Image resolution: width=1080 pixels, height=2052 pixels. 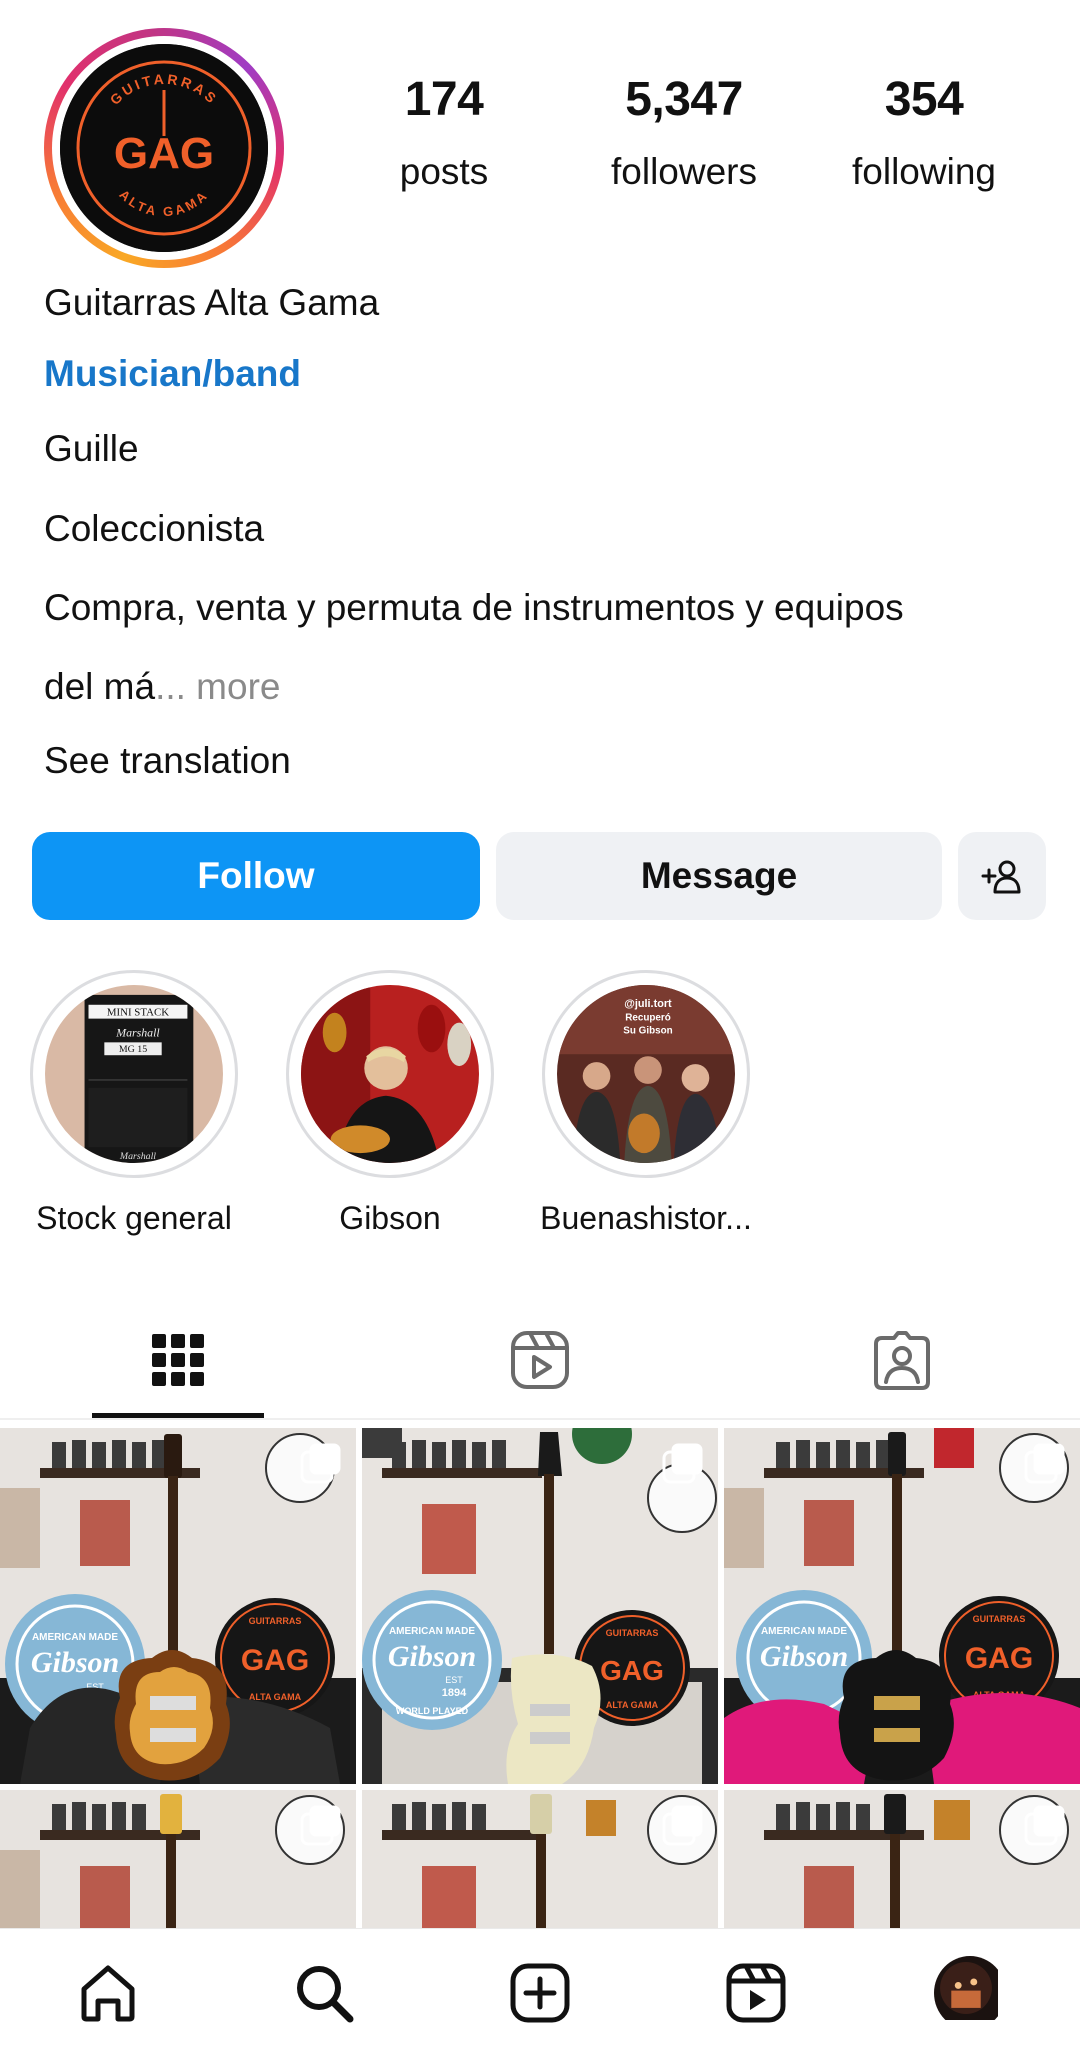 I want to click on svg-text: MG 15, so click(x=133, y=1049).